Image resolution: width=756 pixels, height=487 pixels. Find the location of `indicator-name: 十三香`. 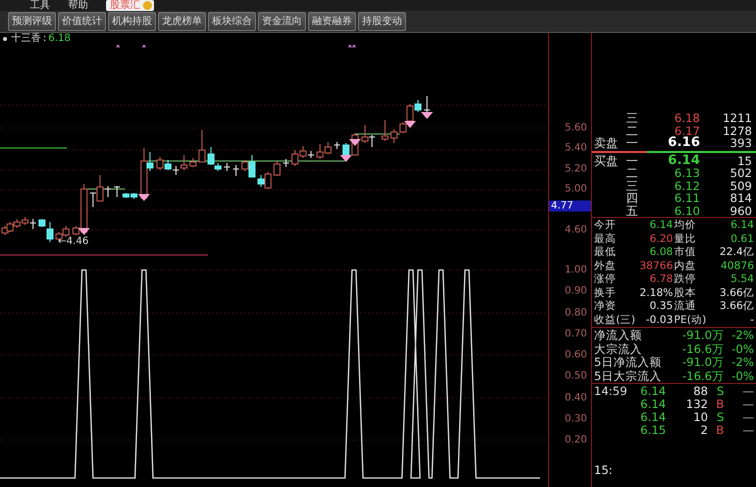

indicator-name: 十三香 is located at coordinates (26, 39).